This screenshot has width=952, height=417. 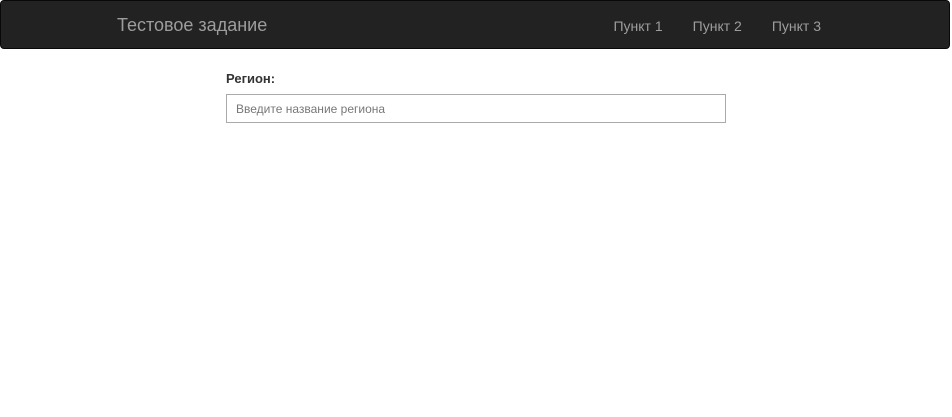 What do you see at coordinates (476, 108) in the screenshot?
I see `region-input` at bounding box center [476, 108].